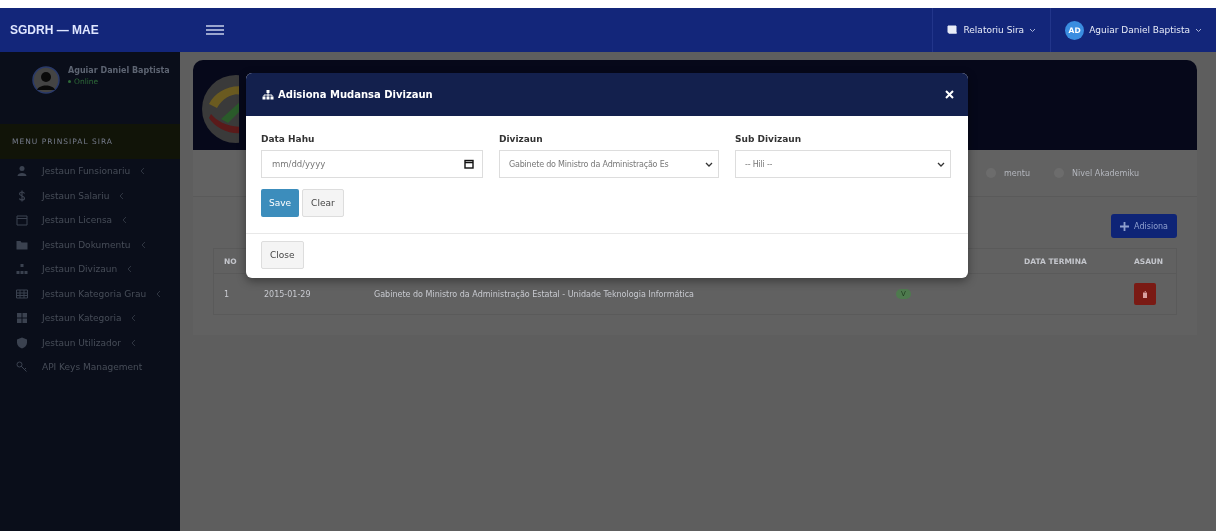  Describe the element at coordinates (534, 294) in the screenshot. I see `table-cell-text: Gabinete do Ministro da Administração Estatal - Unidade Teknologia Informática` at that location.